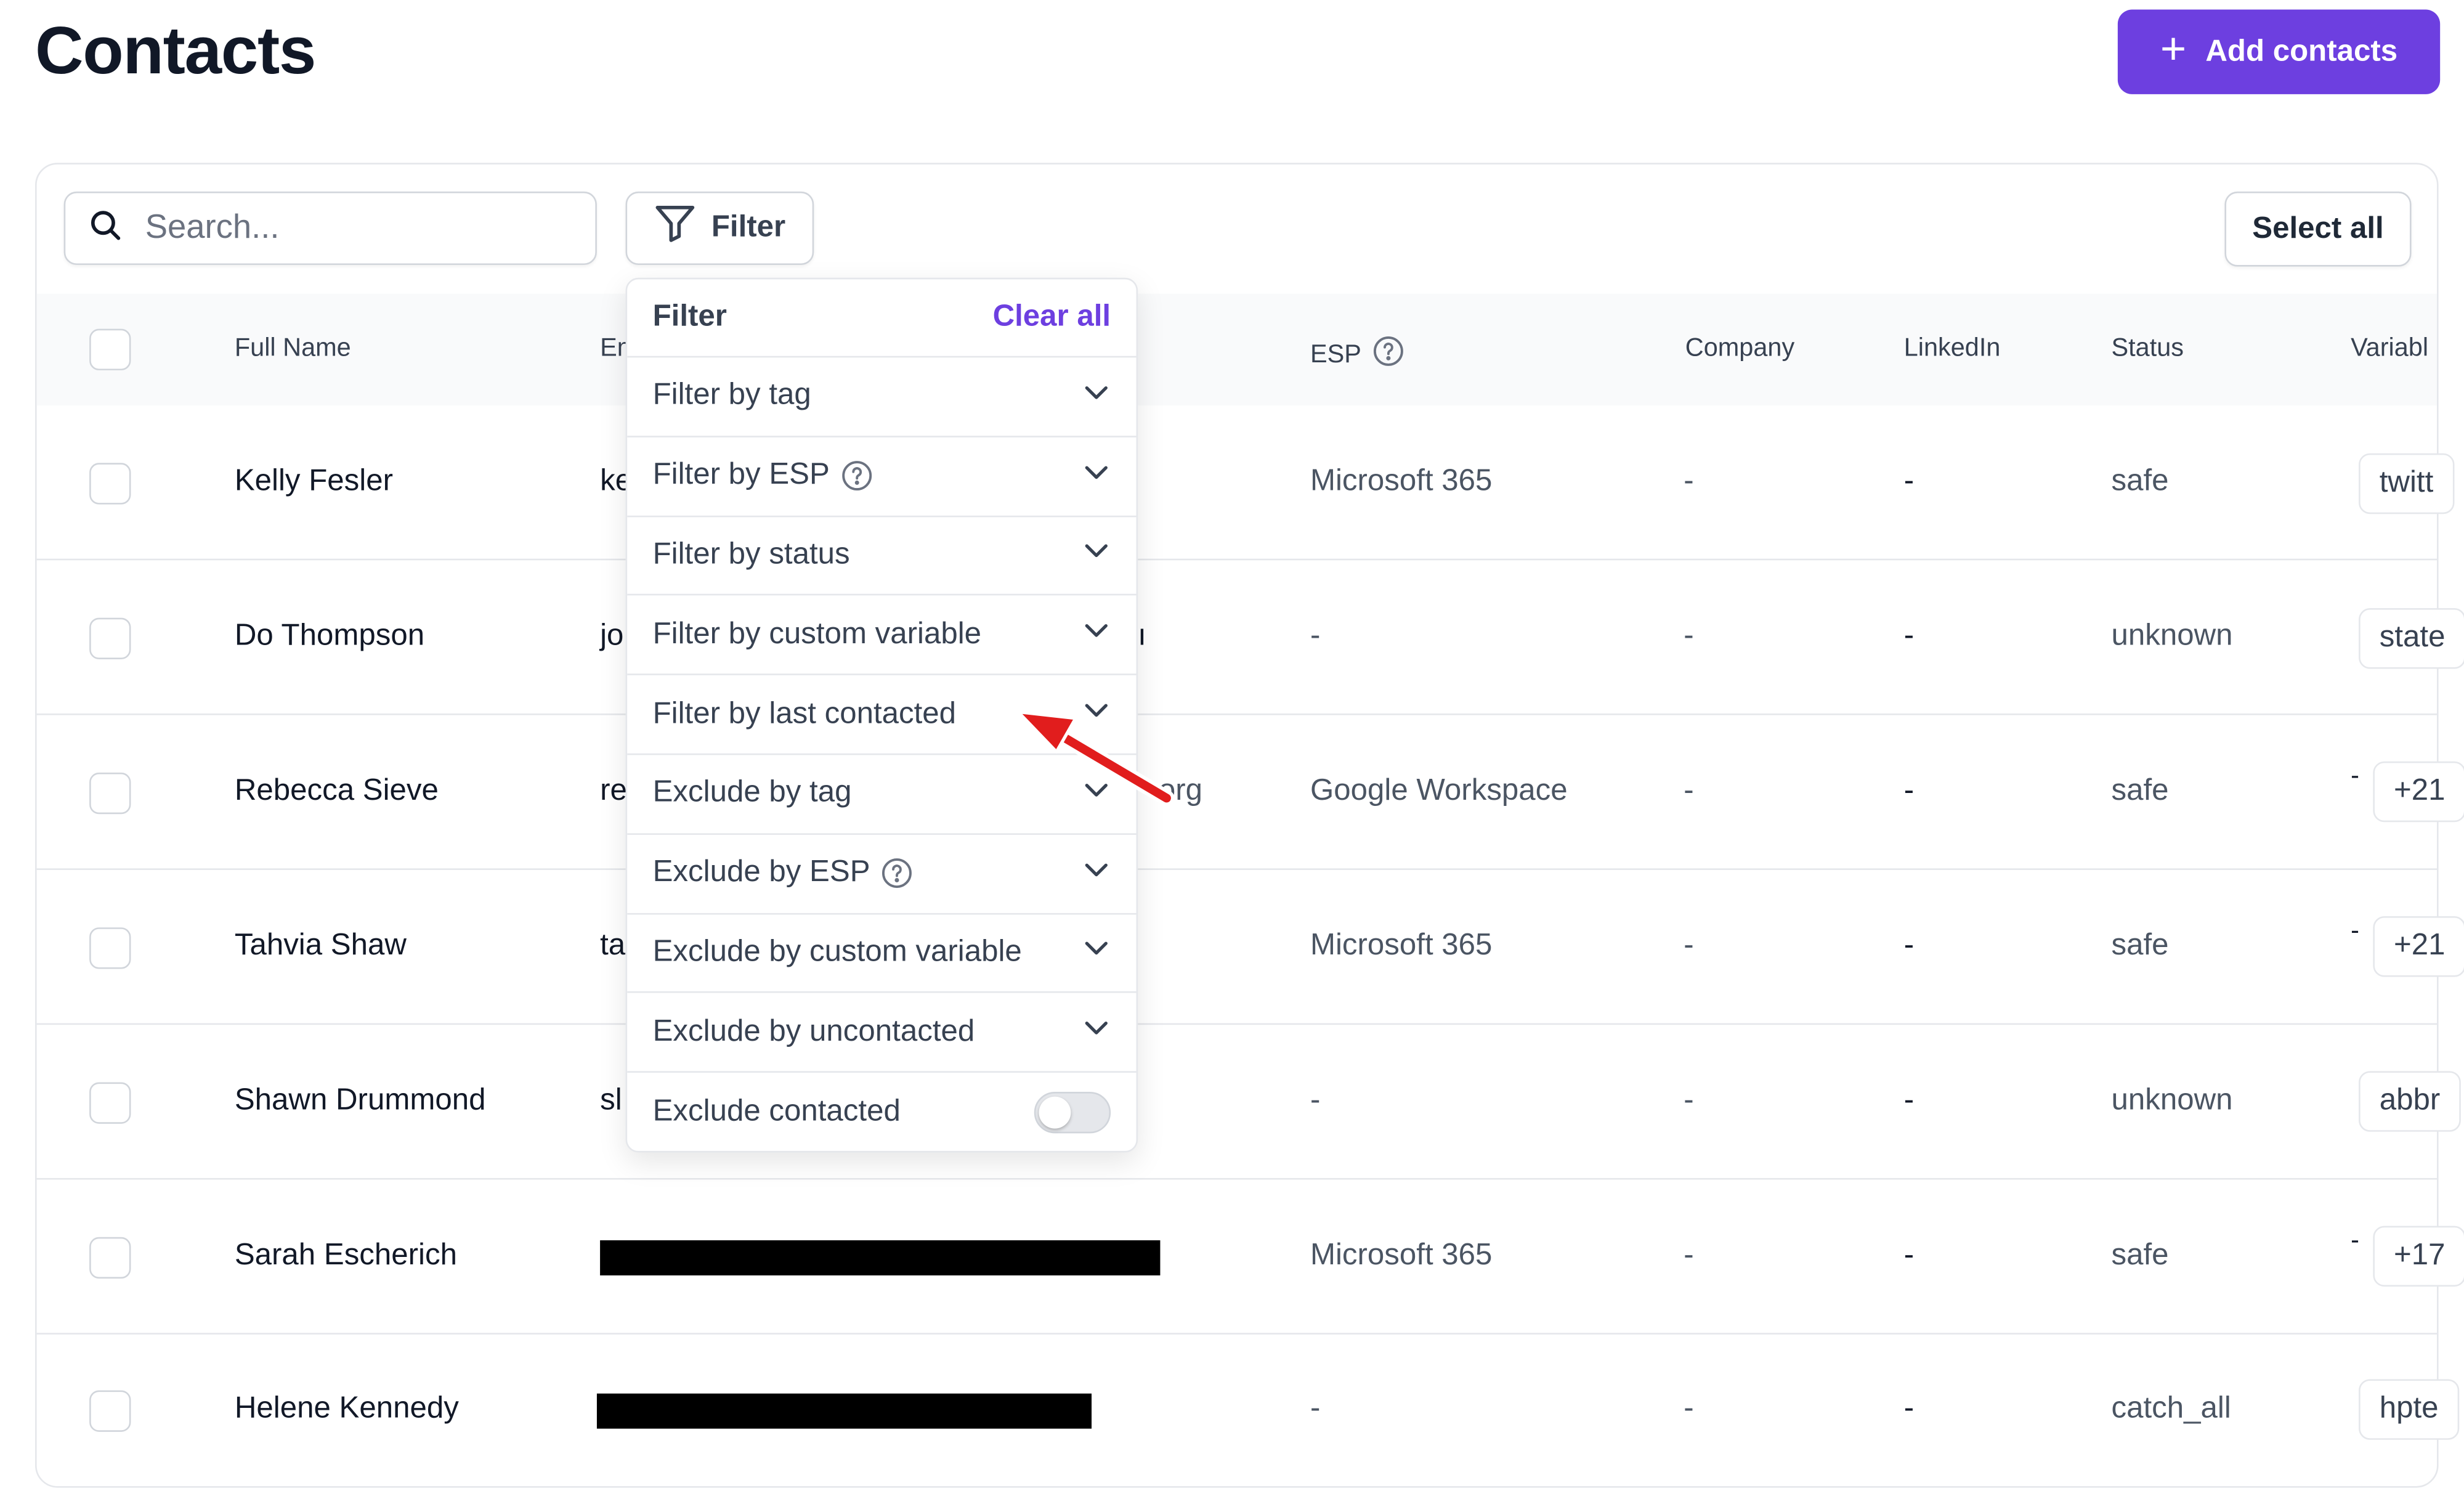  Describe the element at coordinates (1095, 758) in the screenshot. I see `annotation-arrow-icon` at that location.